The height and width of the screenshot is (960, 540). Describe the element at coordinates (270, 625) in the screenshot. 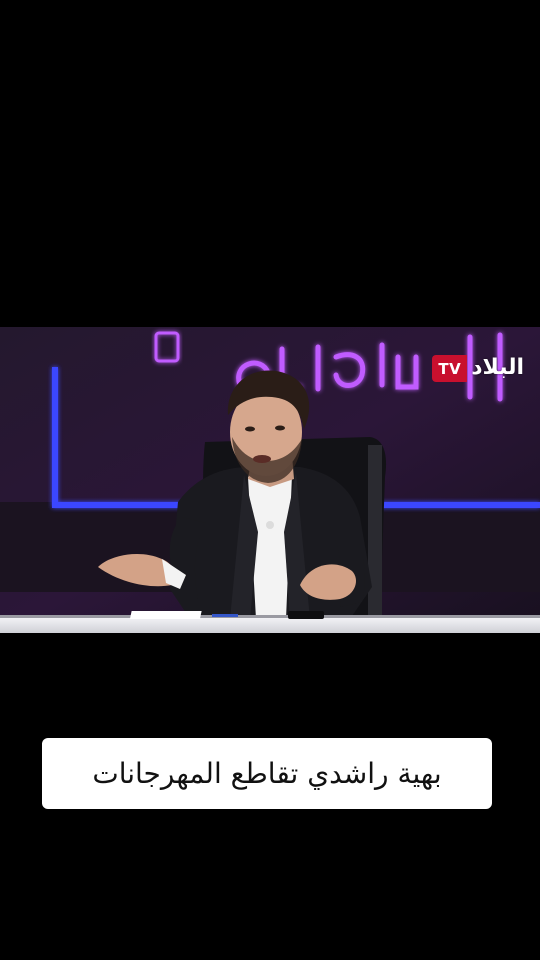

I see `studio-desk` at that location.